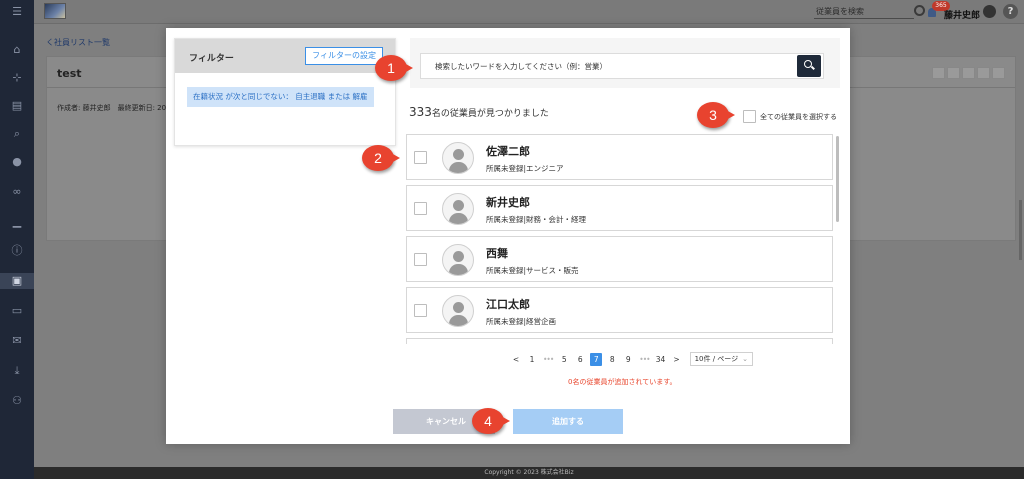 This screenshot has width=1024, height=479. I want to click on add-icon, so click(953, 73).